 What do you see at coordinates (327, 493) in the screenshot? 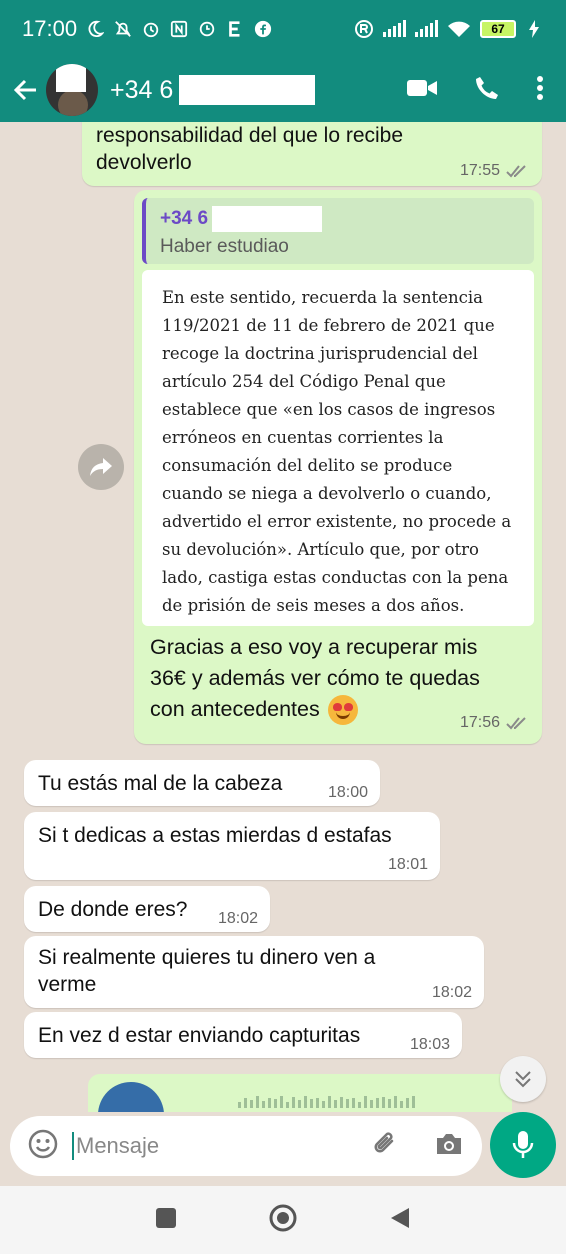
I see `doc-line: cuando se niega a devolverlo o cuando,` at bounding box center [327, 493].